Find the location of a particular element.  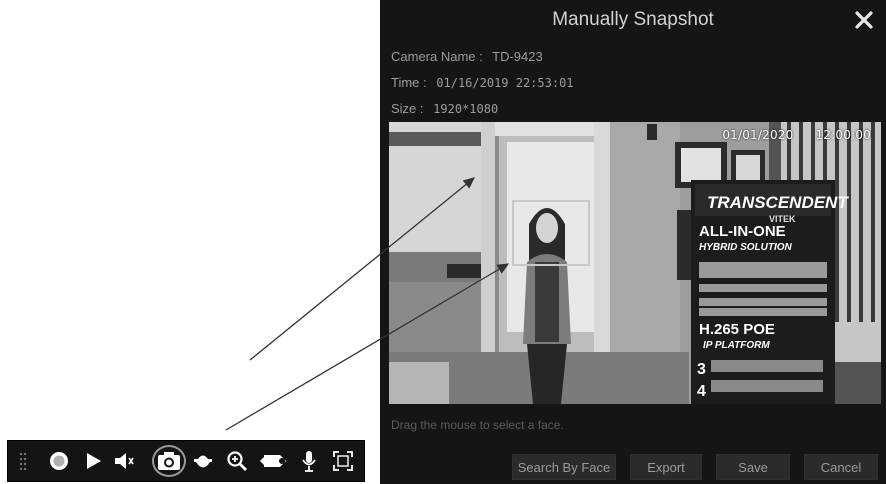

dome-camera-icon is located at coordinates (203, 461).